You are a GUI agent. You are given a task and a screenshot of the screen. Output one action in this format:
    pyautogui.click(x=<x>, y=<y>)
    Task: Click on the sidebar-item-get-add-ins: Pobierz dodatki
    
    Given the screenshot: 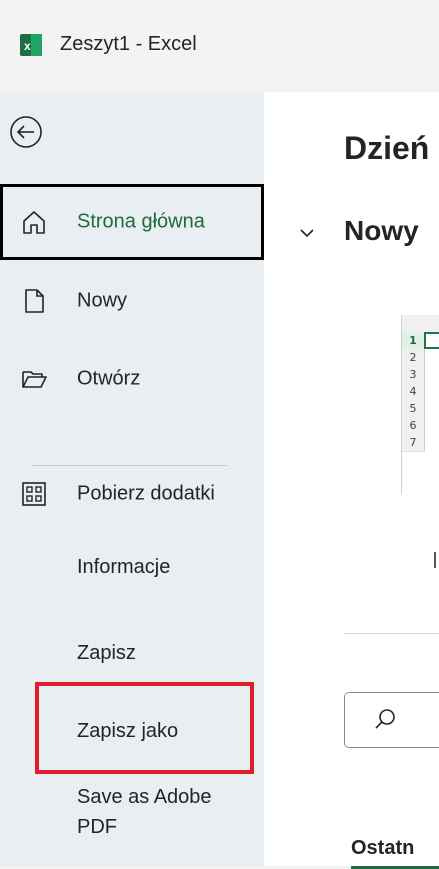 What is the action you would take?
    pyautogui.click(x=132, y=494)
    